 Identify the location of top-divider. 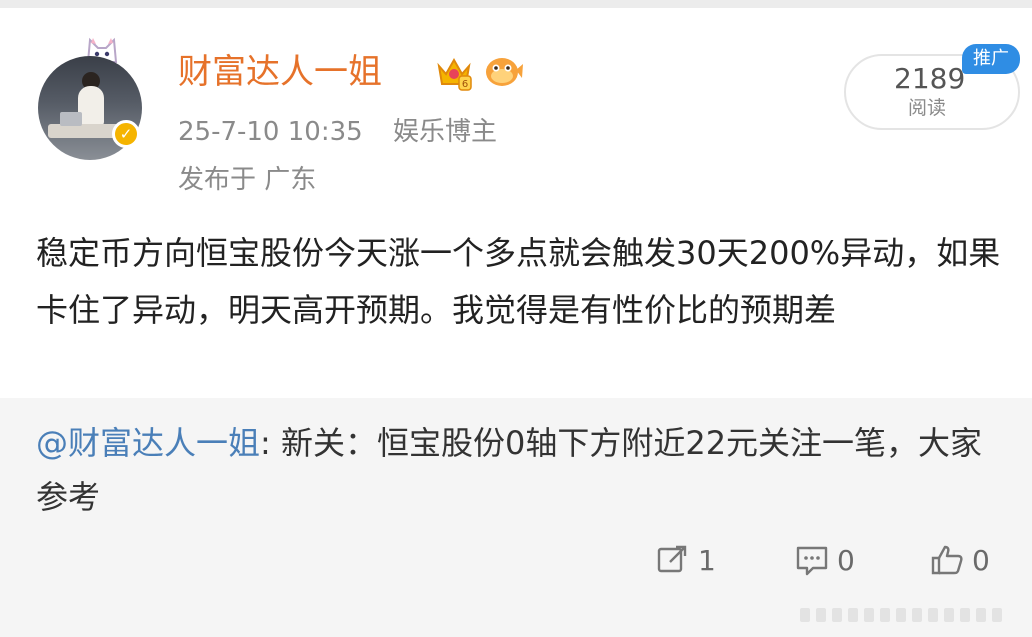
(516, 4).